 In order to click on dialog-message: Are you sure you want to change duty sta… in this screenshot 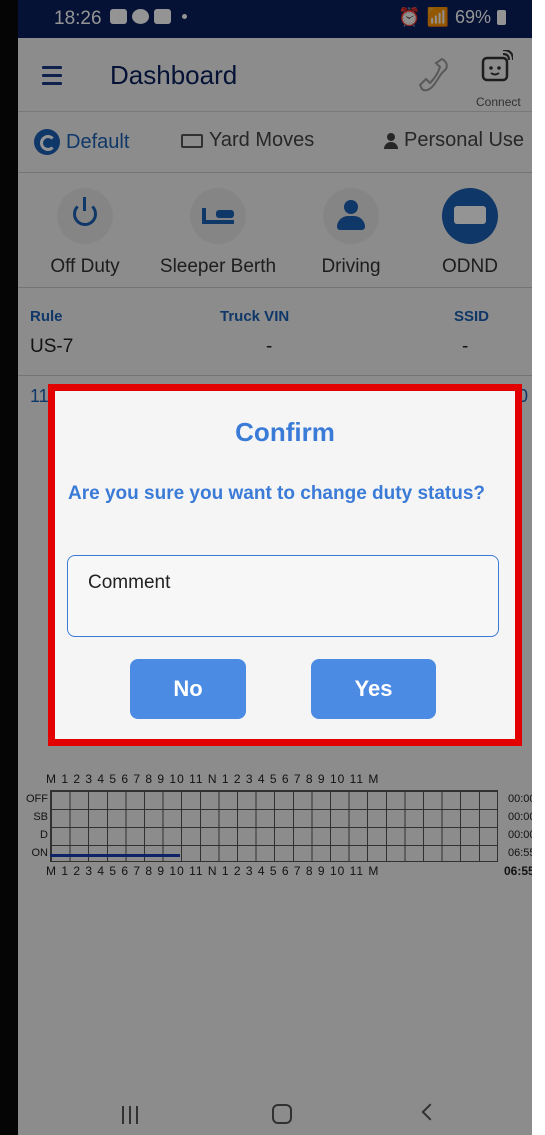, I will do `click(277, 493)`.